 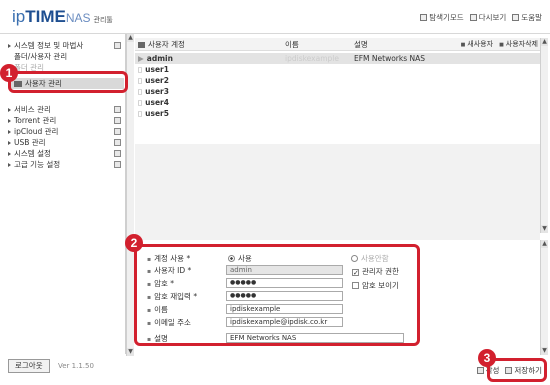 I want to click on explorer-icon, so click(x=424, y=17).